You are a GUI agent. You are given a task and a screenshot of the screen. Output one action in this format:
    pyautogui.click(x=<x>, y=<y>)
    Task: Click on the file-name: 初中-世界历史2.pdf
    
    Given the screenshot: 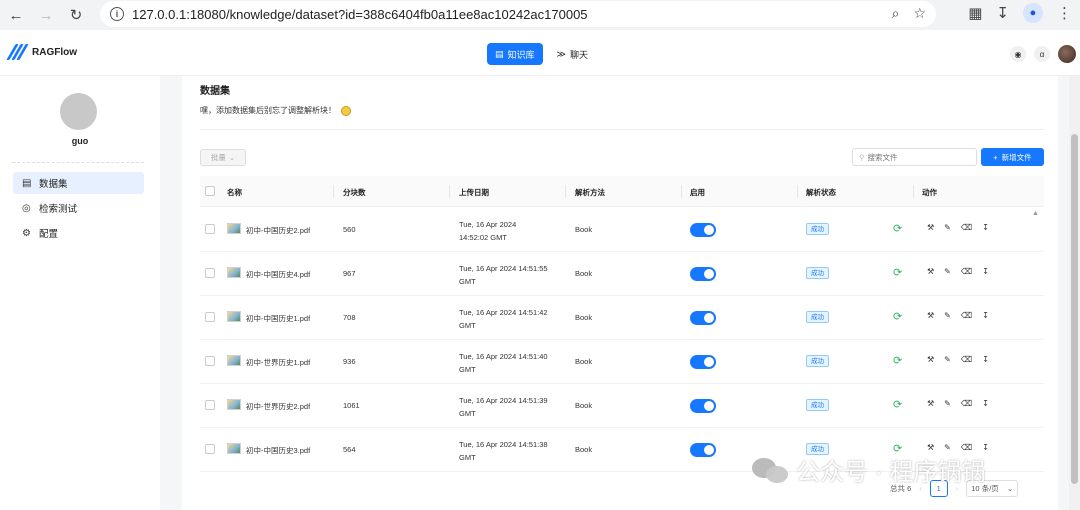 What is the action you would take?
    pyautogui.click(x=278, y=406)
    